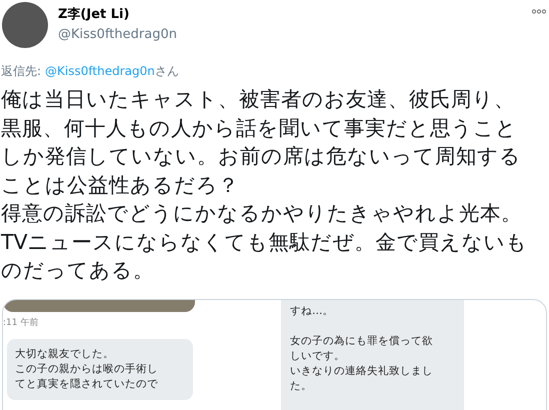 This screenshot has height=410, width=549. What do you see at coordinates (117, 35) in the screenshot?
I see `author-handle: @Kiss0fthedrag0n` at bounding box center [117, 35].